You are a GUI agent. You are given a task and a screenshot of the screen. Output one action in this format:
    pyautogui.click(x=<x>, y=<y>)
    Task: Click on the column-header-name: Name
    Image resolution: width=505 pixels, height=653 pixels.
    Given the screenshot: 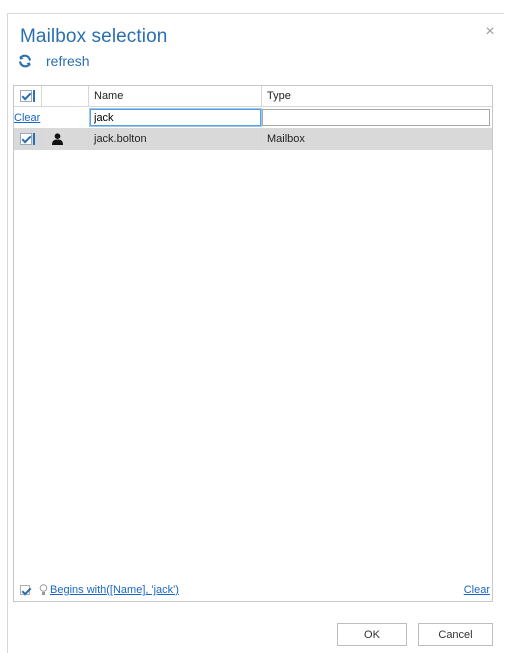 What is the action you would take?
    pyautogui.click(x=175, y=96)
    